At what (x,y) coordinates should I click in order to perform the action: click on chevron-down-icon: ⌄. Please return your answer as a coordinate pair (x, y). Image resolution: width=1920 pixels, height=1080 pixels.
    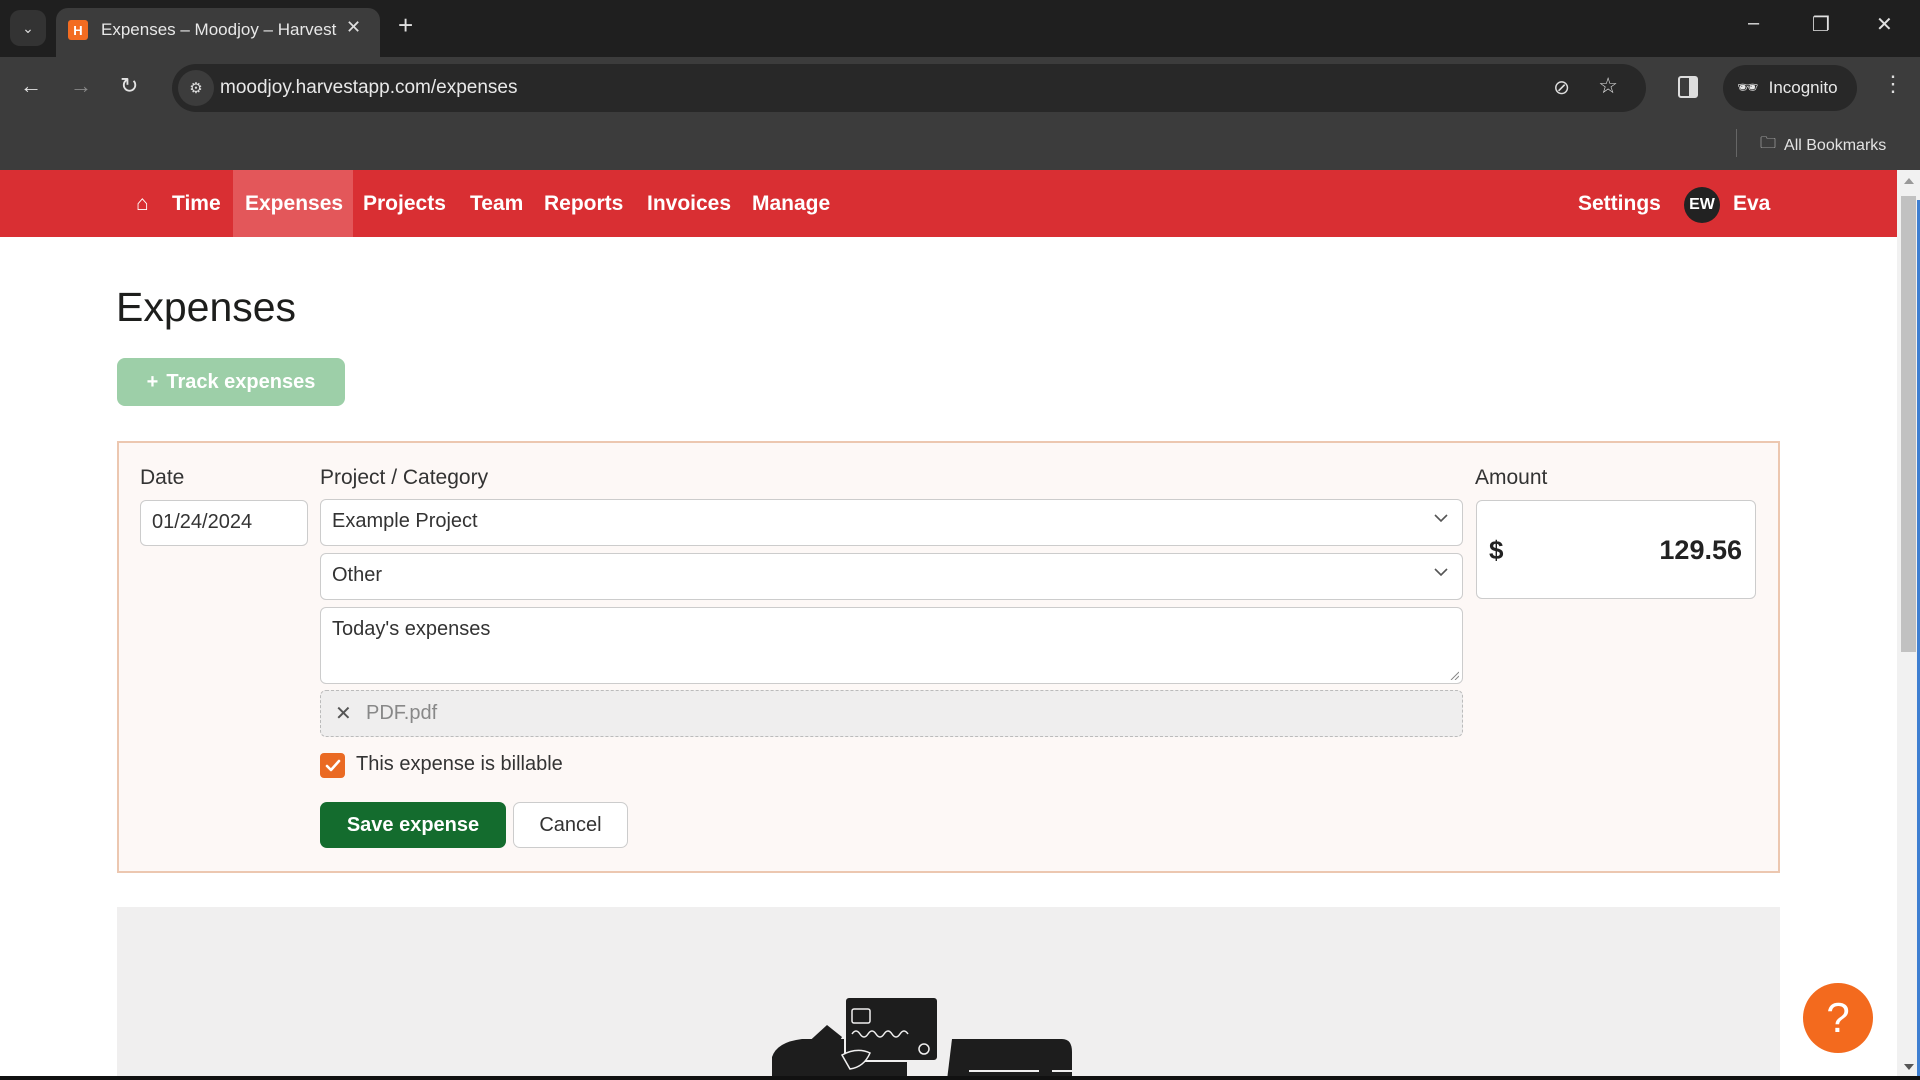
    Looking at the image, I should click on (28, 27).